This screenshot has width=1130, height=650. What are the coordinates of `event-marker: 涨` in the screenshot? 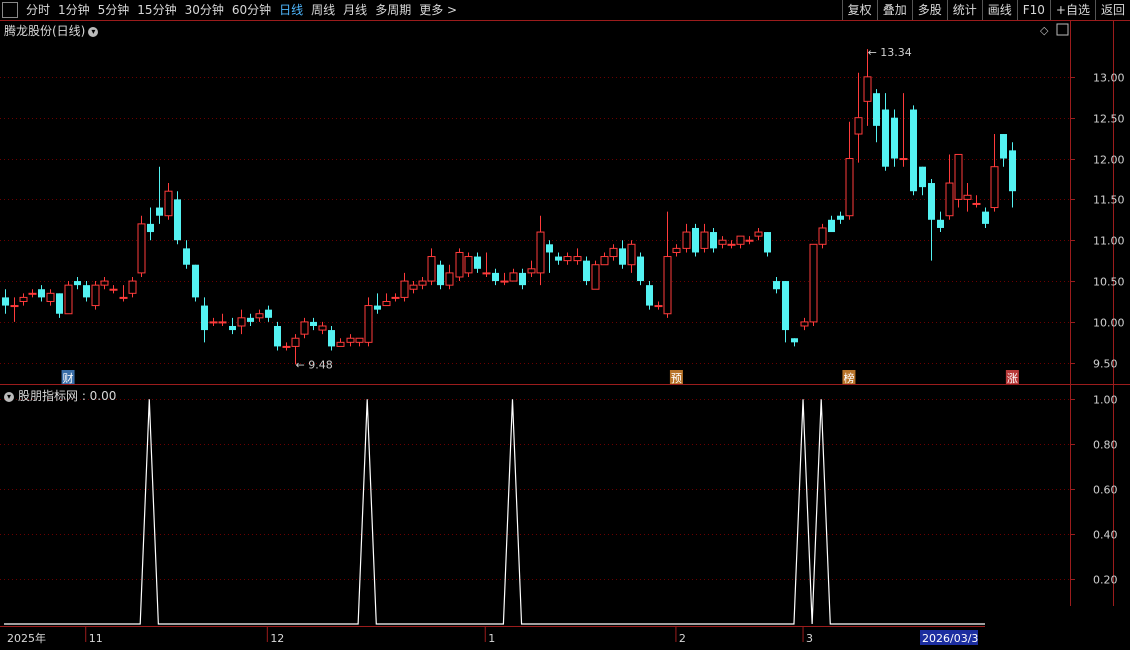 It's located at (1012, 378).